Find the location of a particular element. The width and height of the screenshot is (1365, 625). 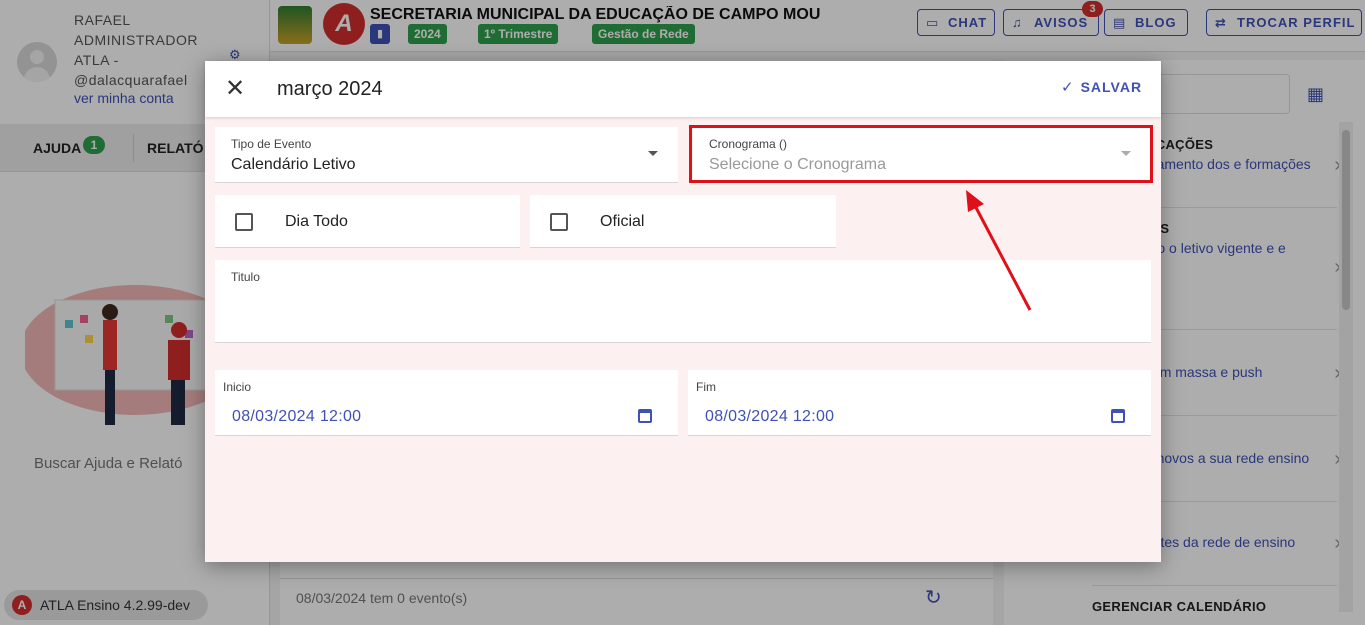

oficial-checkbox is located at coordinates (559, 222).